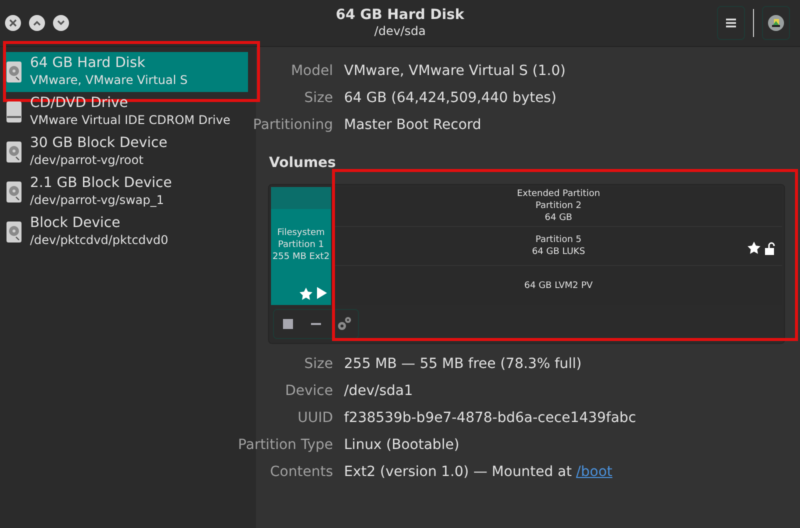 The image size is (800, 528). What do you see at coordinates (558, 194) in the screenshot?
I see `volume-label: Extended Partition` at bounding box center [558, 194].